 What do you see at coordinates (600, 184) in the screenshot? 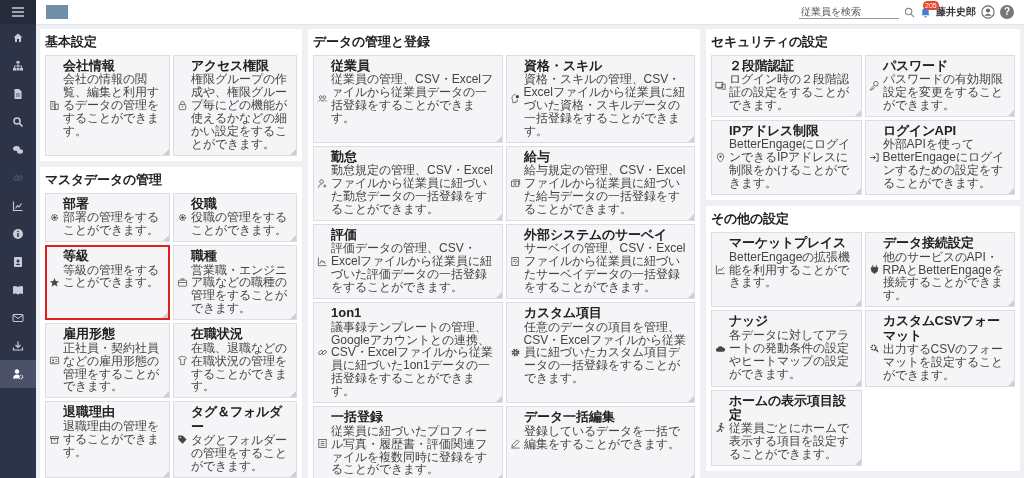
I see `settings-card: 給与 給与規定の管理、CSV・Excelファイルから従業員に紐づいた給与データの一括登録をすることができます。` at bounding box center [600, 184].